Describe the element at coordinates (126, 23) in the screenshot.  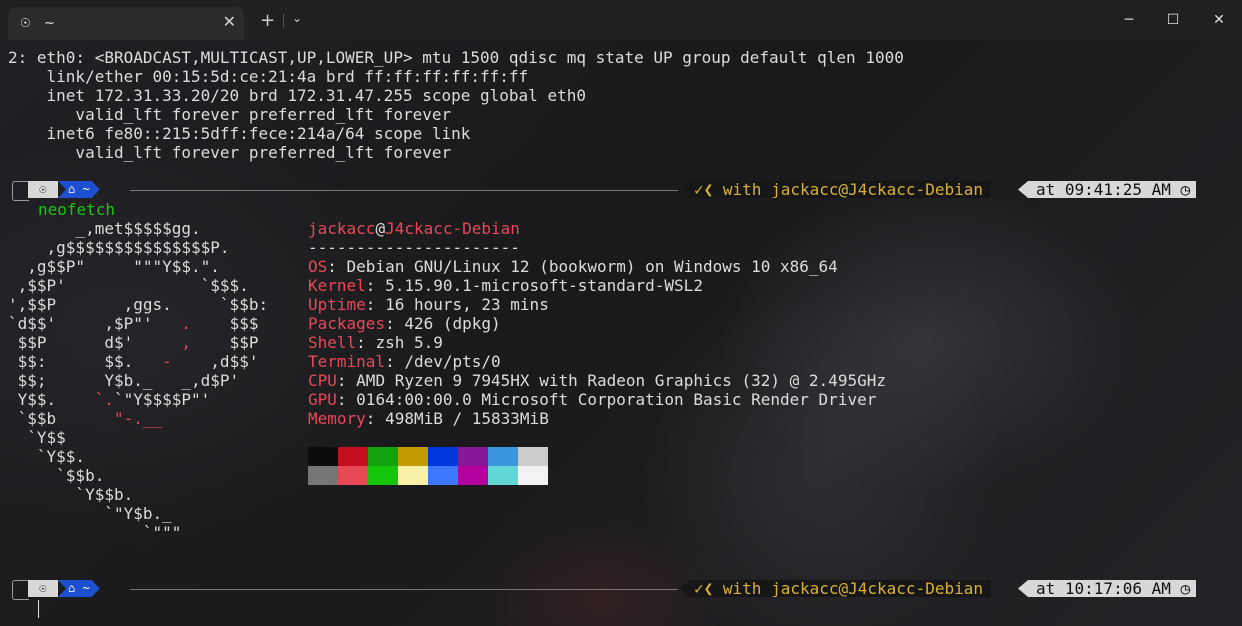
I see `terminal-tab: ☉ ~ ✕` at that location.